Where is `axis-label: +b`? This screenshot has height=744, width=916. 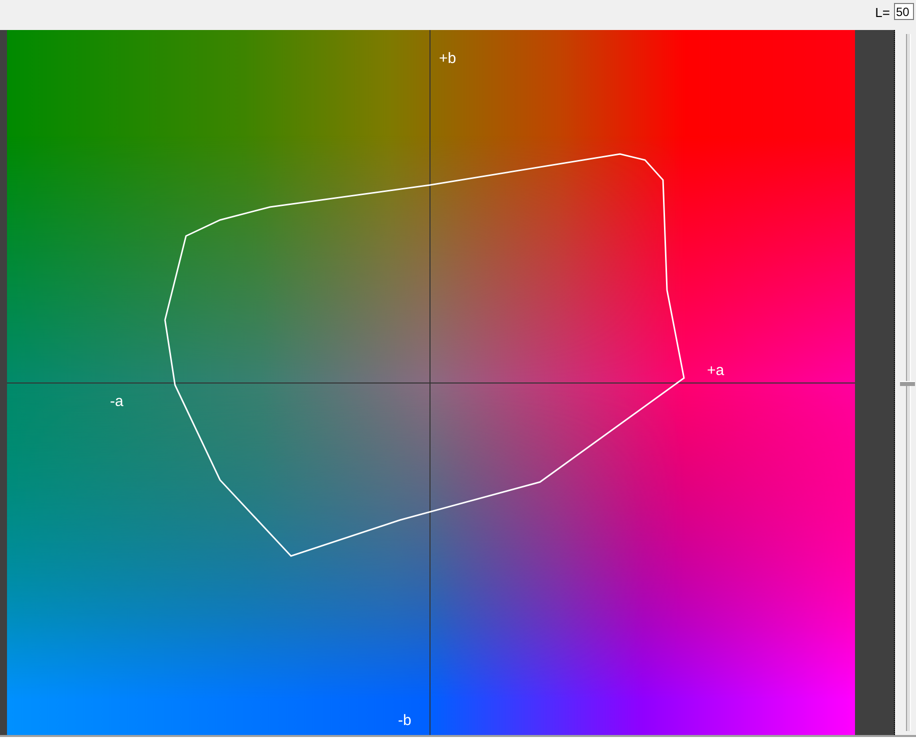 axis-label: +b is located at coordinates (447, 58).